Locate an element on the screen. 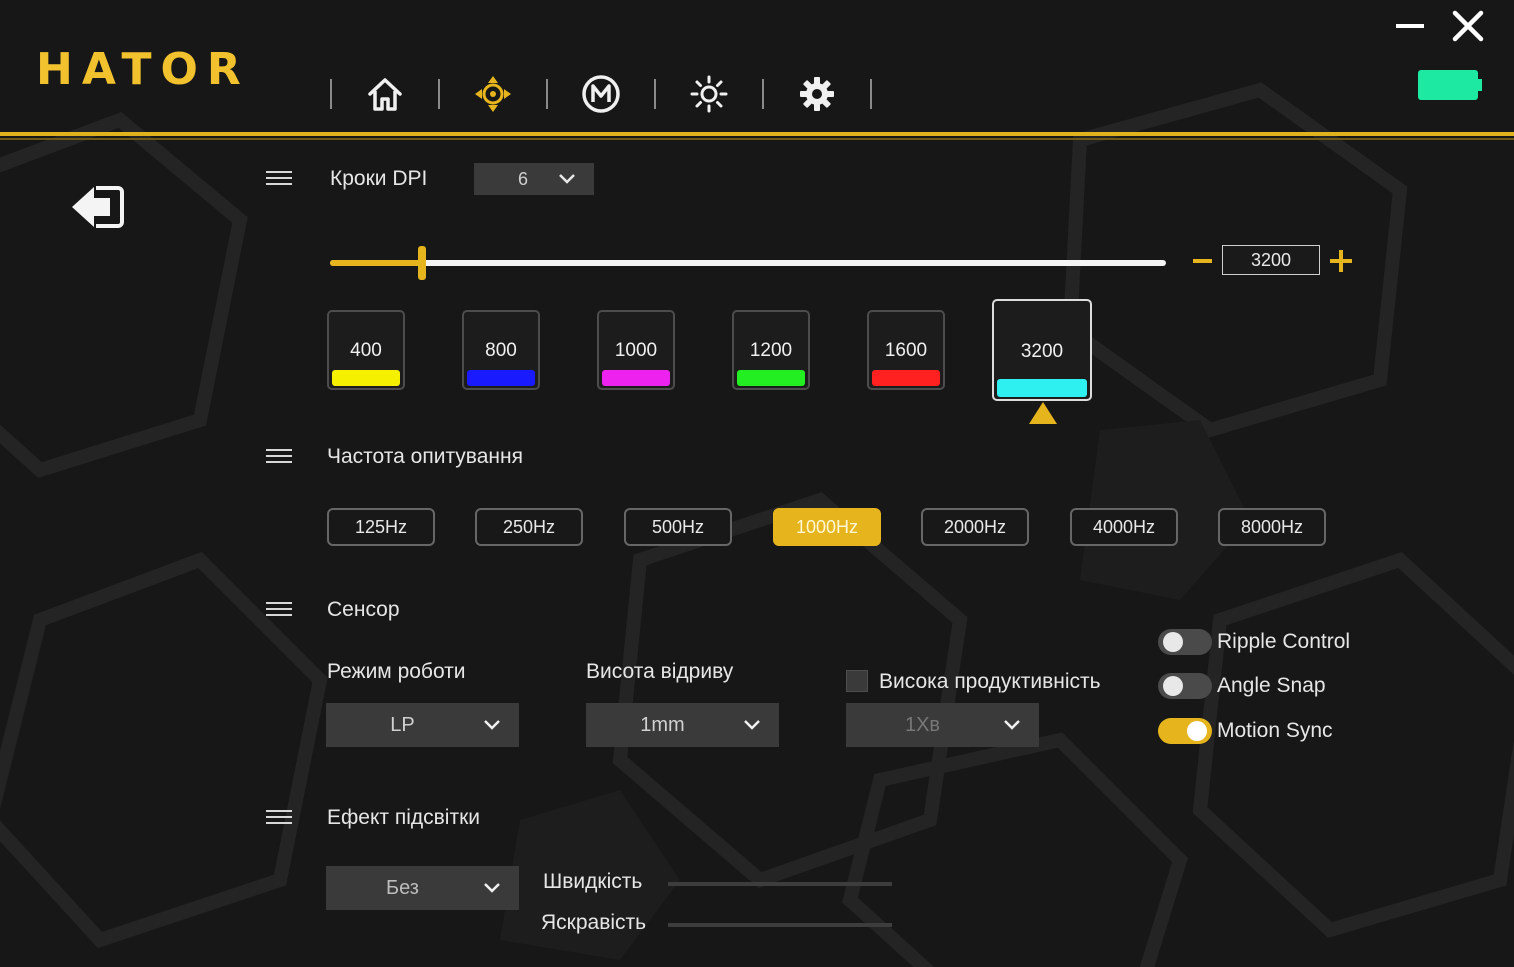  dpi-step-2: 800 is located at coordinates (501, 350).